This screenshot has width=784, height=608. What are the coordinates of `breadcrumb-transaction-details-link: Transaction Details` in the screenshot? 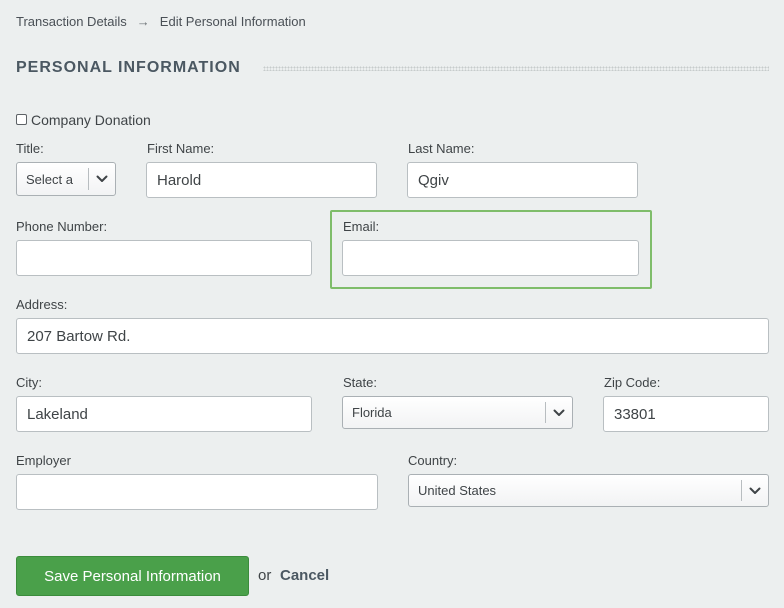 It's located at (71, 21).